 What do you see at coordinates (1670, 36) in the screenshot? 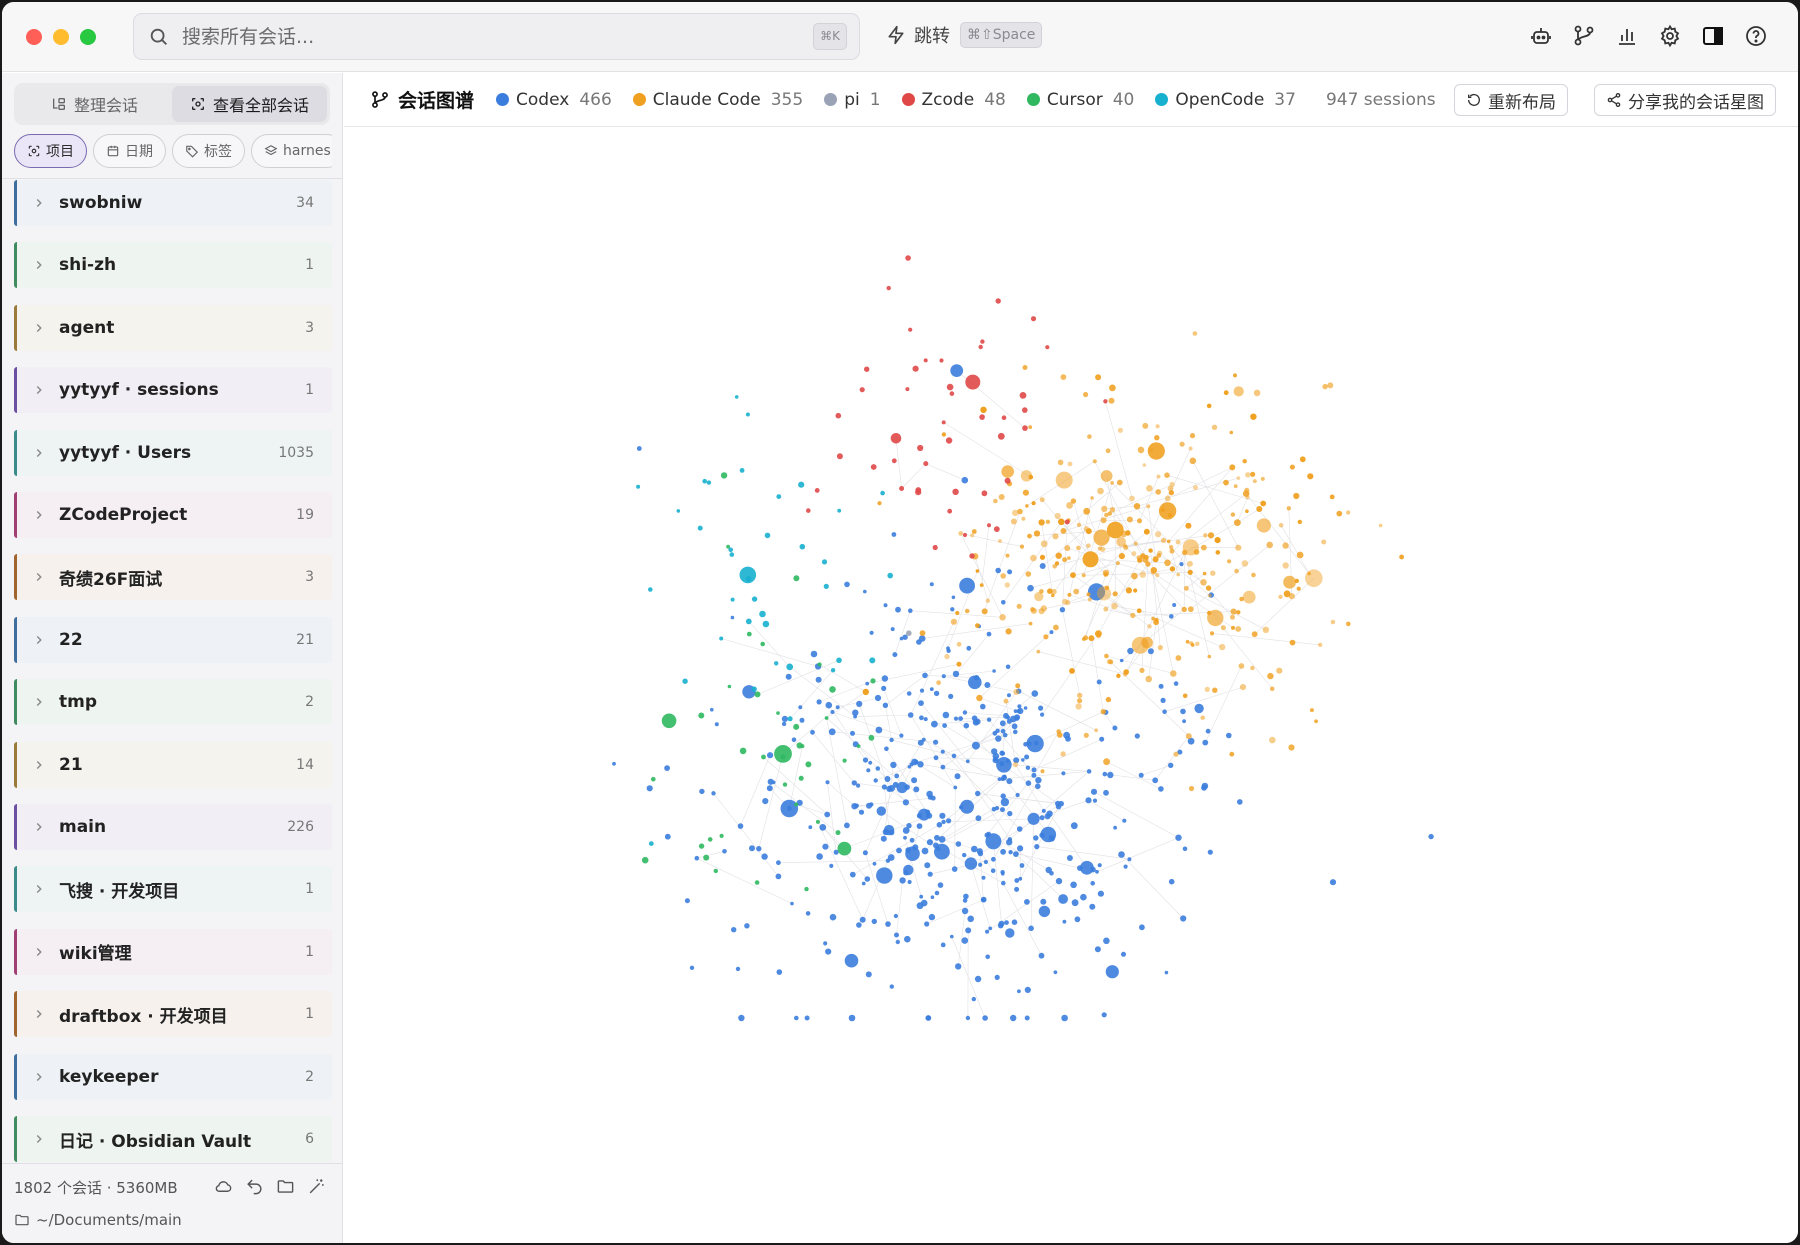
I see `gear-icon` at bounding box center [1670, 36].